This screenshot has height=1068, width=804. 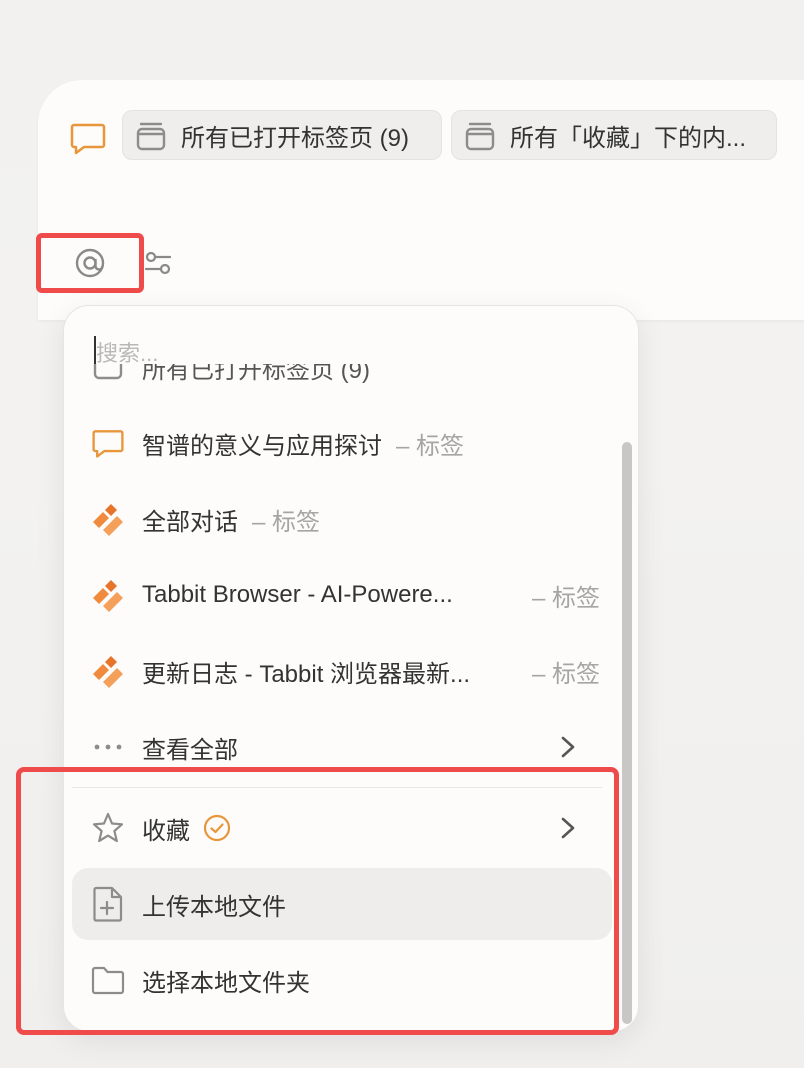 I want to click on favorites-item: 收藏, so click(x=342, y=828).